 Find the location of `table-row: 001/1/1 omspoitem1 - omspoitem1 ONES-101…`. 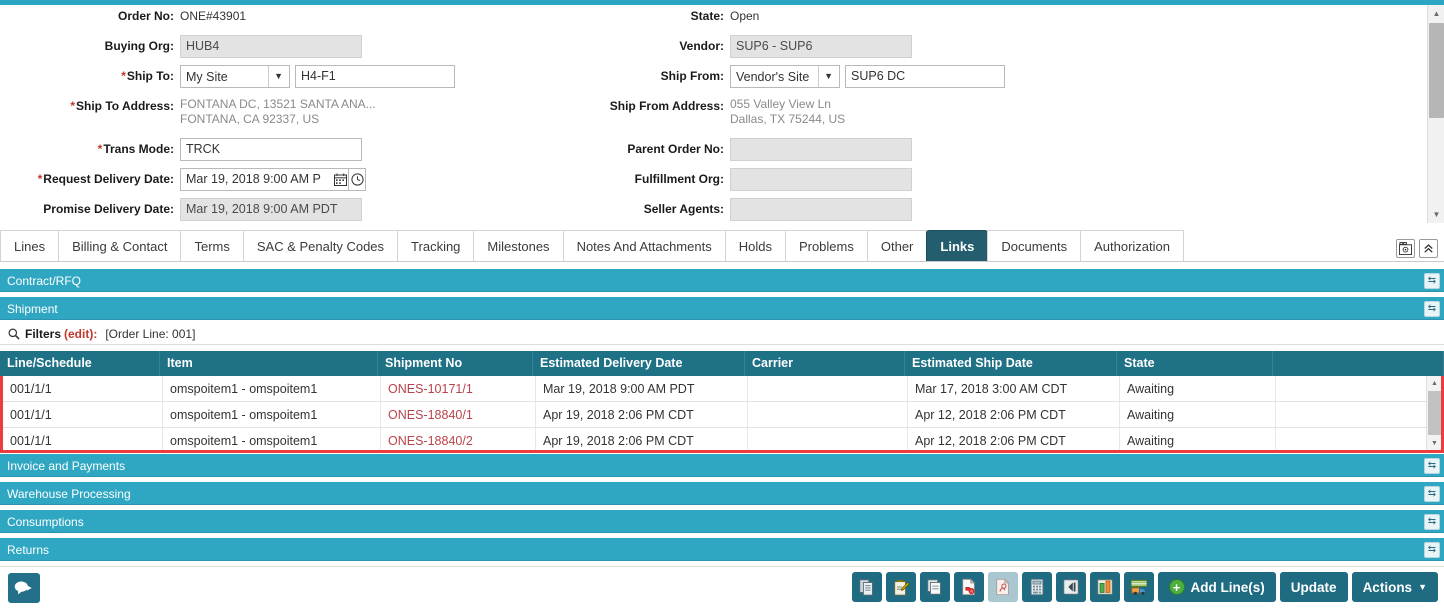

table-row: 001/1/1 omspoitem1 - omspoitem1 ONES-101… is located at coordinates (722, 389).